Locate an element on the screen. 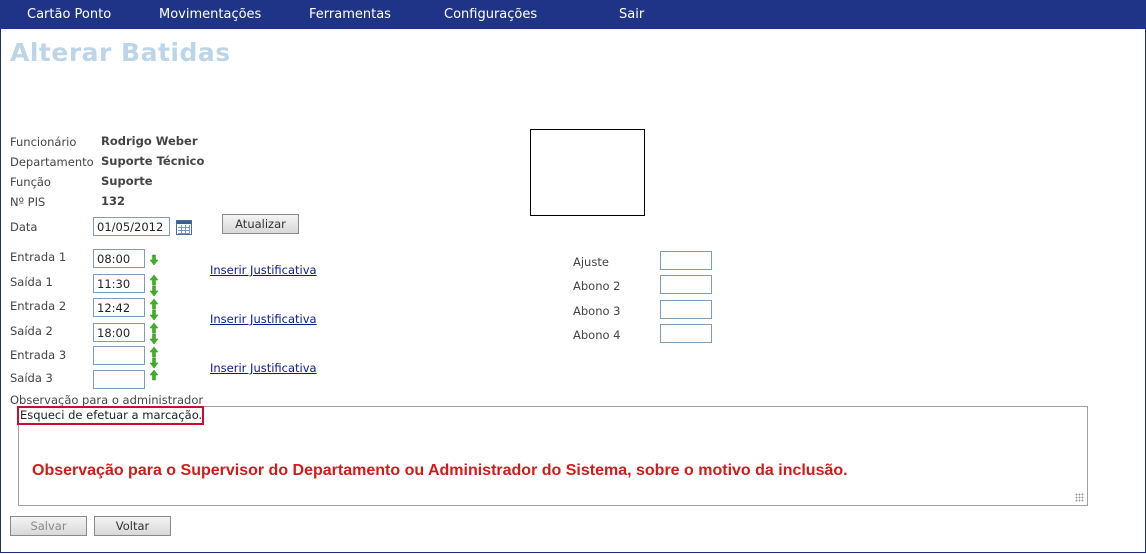 This screenshot has height=554, width=1146. insert-justification-link-3: Inserir Justificativa is located at coordinates (263, 368).